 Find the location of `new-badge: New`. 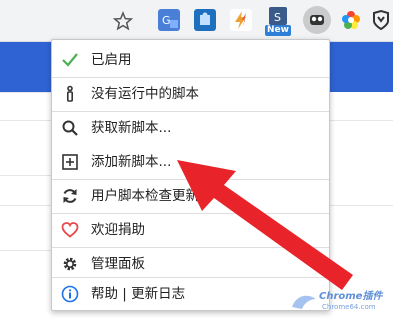

new-badge: New is located at coordinates (278, 30).